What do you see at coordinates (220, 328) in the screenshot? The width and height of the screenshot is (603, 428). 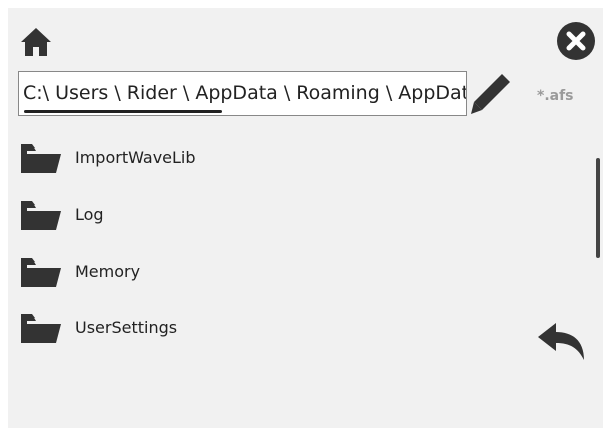 I see `list-item: UserSettings` at bounding box center [220, 328].